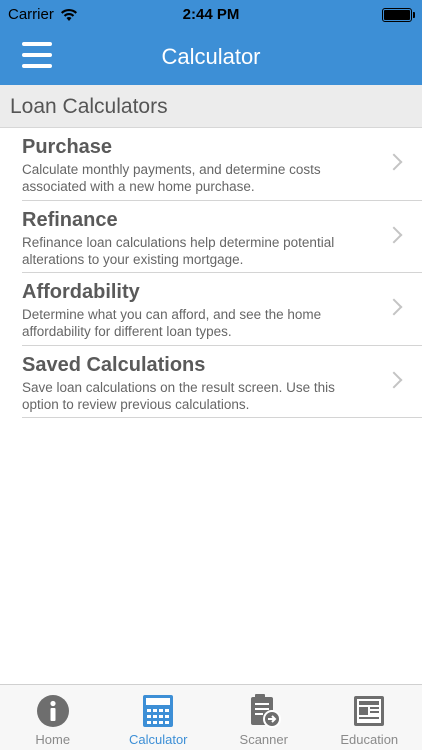  What do you see at coordinates (70, 219) in the screenshot?
I see `item-title: Refinance` at bounding box center [70, 219].